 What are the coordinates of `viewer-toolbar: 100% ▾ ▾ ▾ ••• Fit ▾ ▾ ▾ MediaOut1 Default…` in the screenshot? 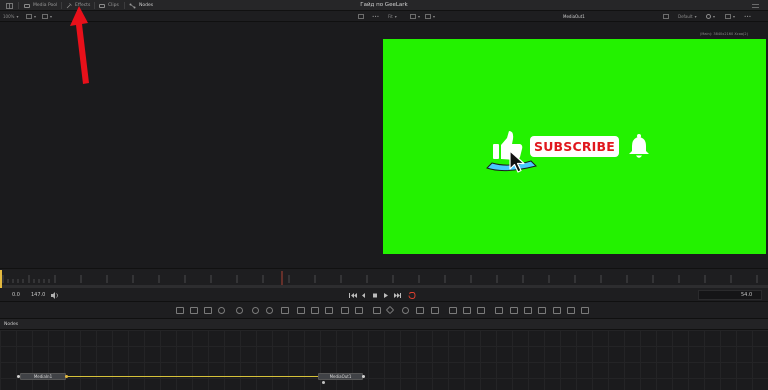 It's located at (384, 16).